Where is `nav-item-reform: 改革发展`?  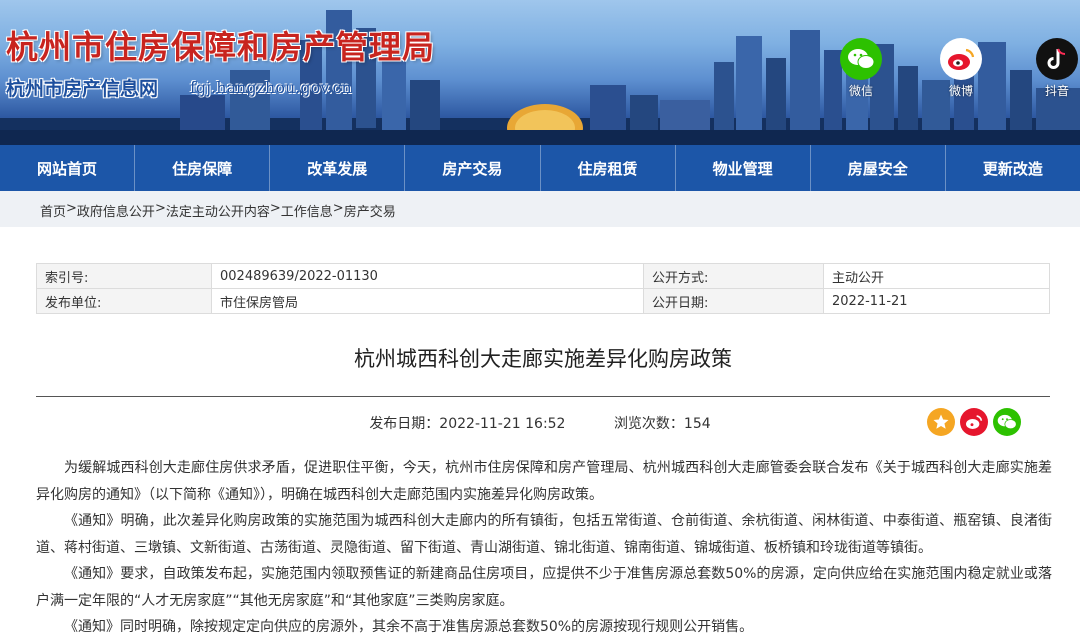 nav-item-reform: 改革发展 is located at coordinates (338, 168).